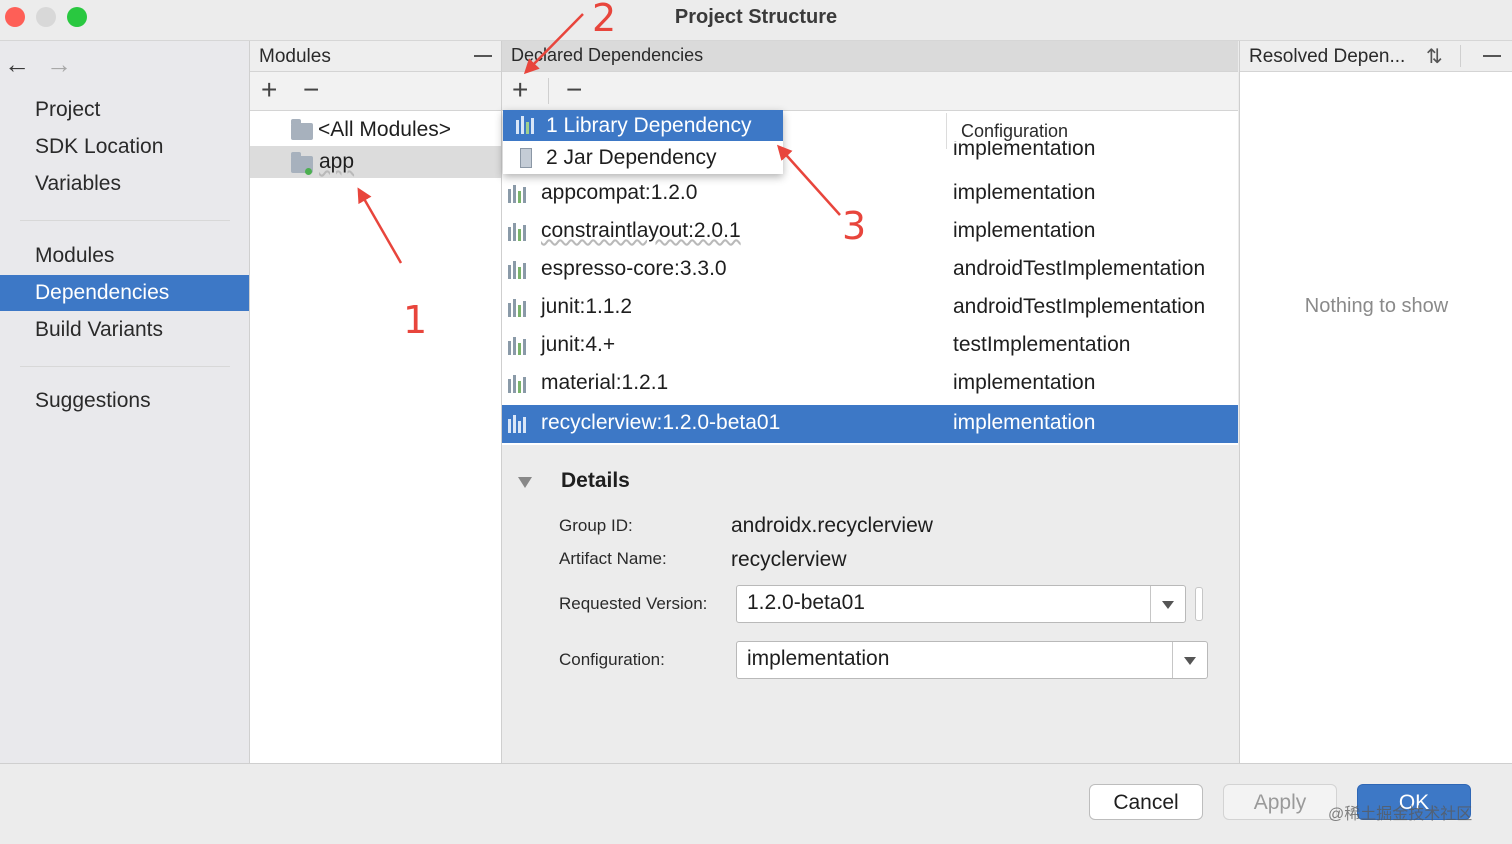  Describe the element at coordinates (870, 91) in the screenshot. I see `dependencies-toolbar: + −` at that location.